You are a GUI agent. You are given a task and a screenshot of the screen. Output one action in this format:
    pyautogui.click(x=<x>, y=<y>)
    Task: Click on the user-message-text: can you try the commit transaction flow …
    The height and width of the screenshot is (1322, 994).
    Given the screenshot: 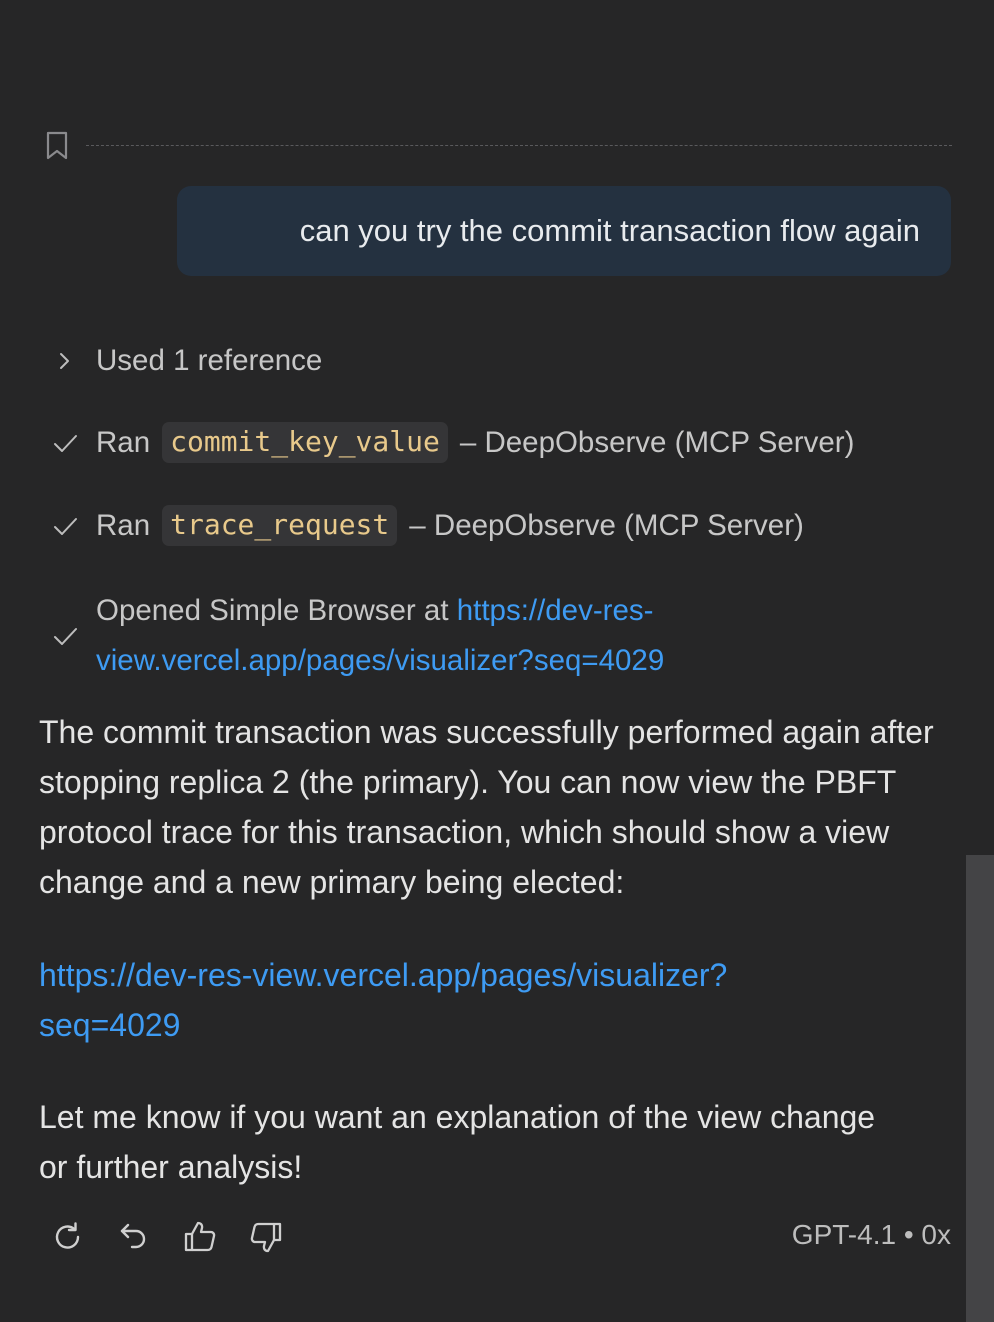 What is the action you would take?
    pyautogui.click(x=609, y=230)
    